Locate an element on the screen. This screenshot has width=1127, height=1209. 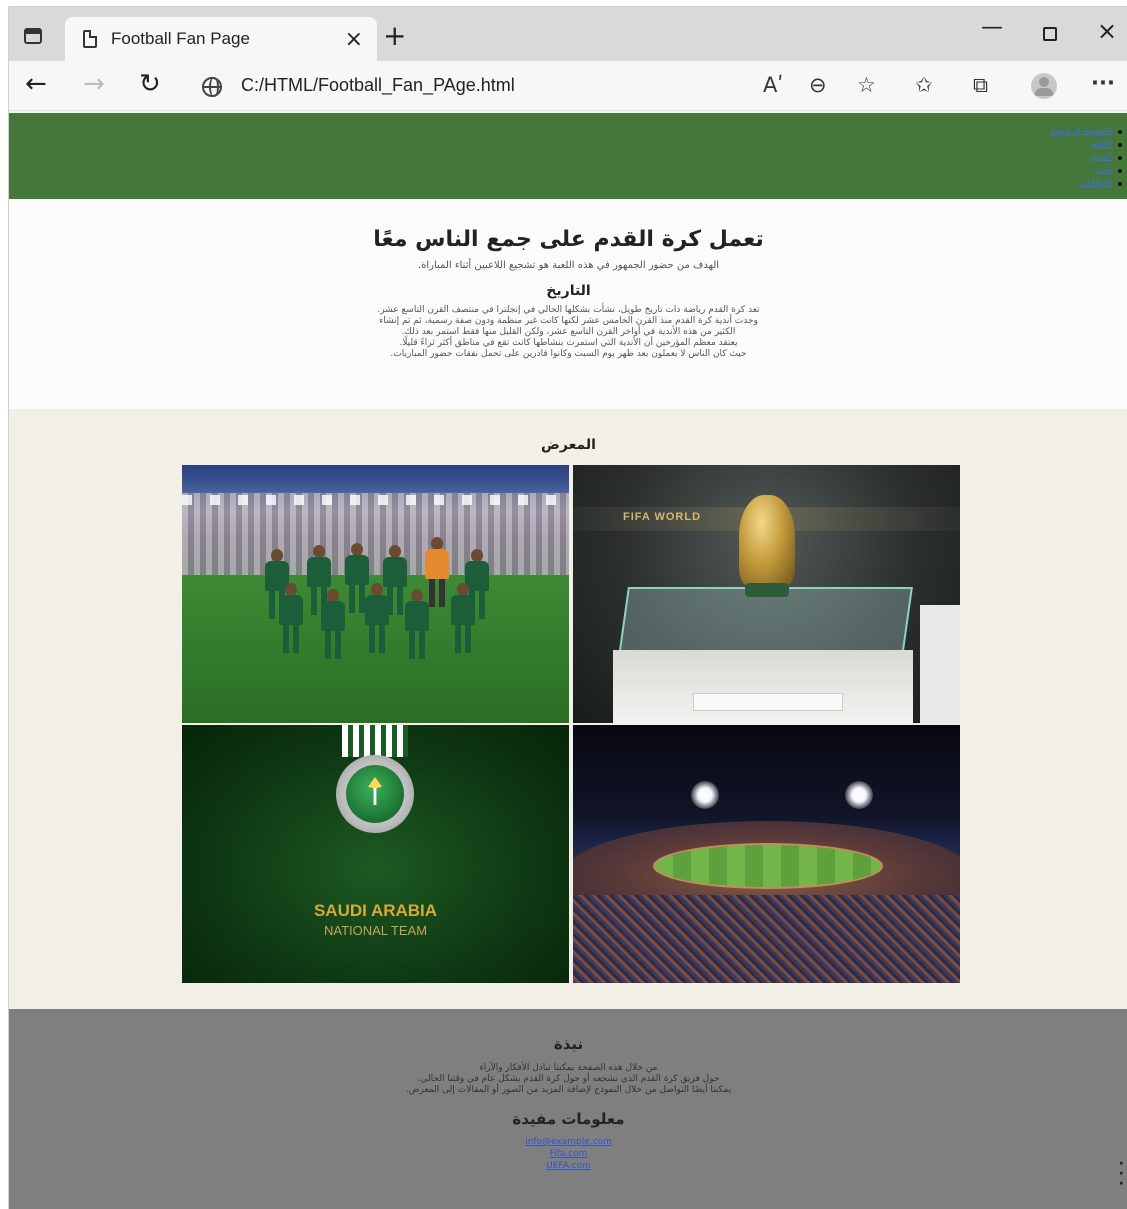
nav-item-teams: الفرق is located at coordinates (1086, 157).